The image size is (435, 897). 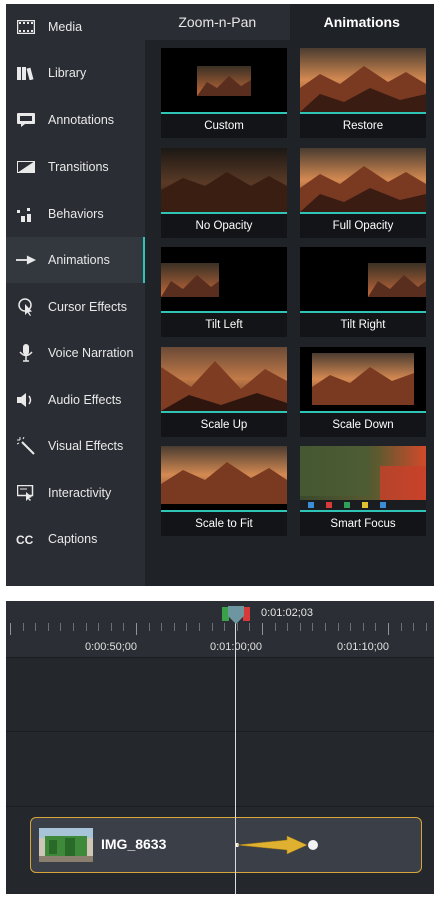 I want to click on time-label: 0:01:00;00, so click(x=236, y=647).